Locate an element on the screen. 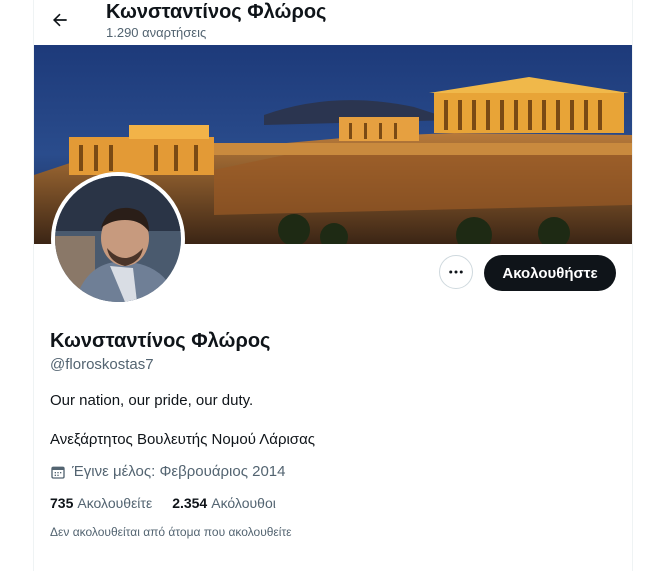 The image size is (659, 571). following-link: 735 Ακολουθείτε is located at coordinates (101, 503).